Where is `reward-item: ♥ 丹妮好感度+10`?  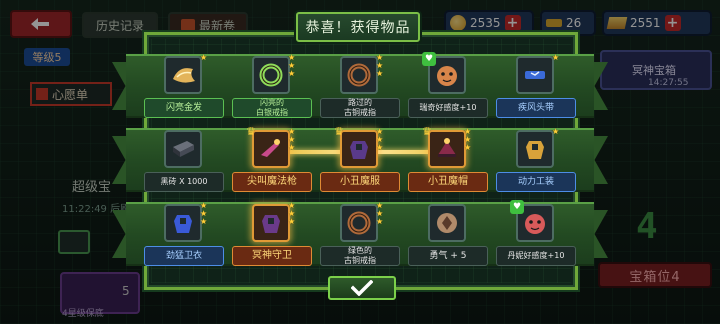
reward-item: ♥ 丹妮好感度+10 is located at coordinates (536, 236).